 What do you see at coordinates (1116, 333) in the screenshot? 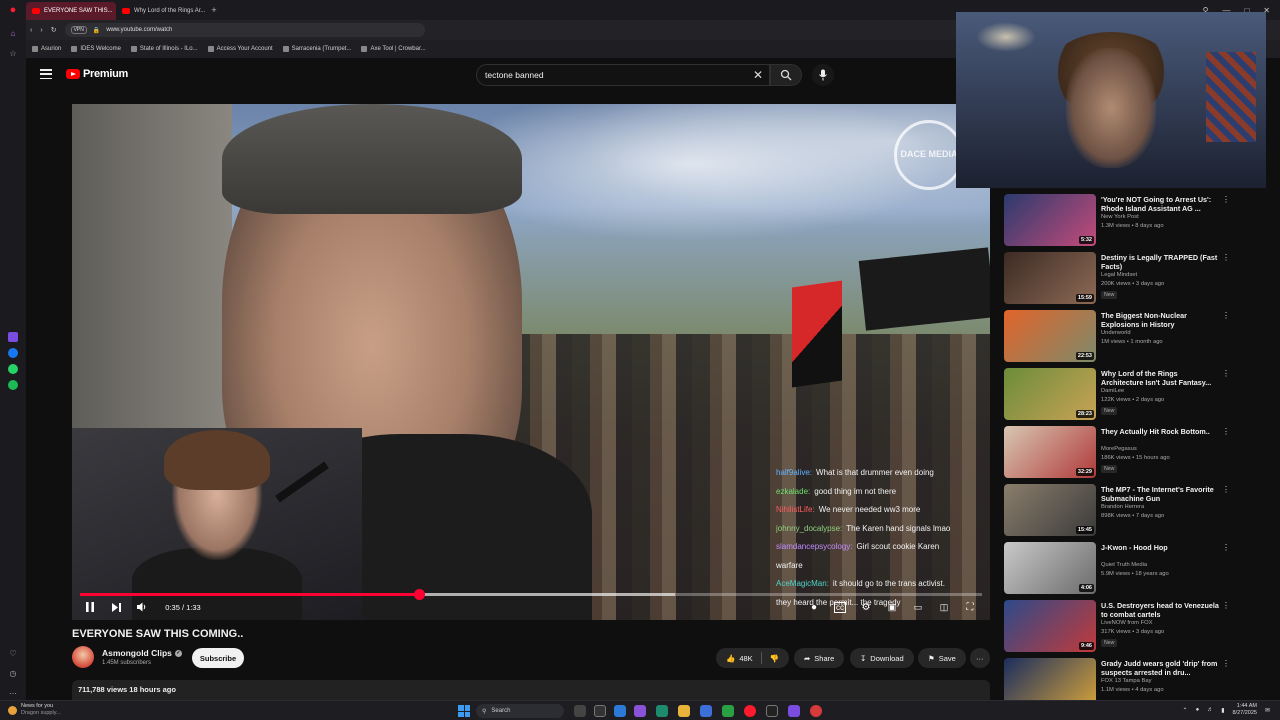
I see `recommendation-channel: Underworld` at bounding box center [1116, 333].